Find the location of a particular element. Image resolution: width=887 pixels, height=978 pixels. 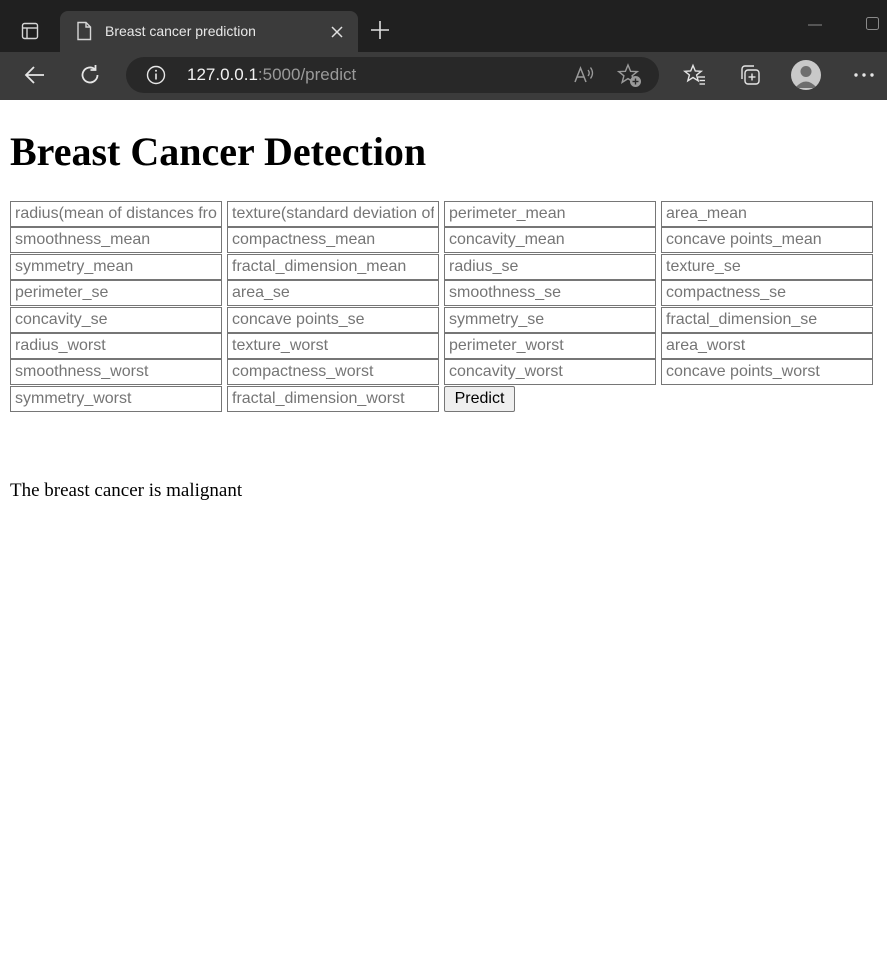

field-compactness-mean is located at coordinates (333, 240).